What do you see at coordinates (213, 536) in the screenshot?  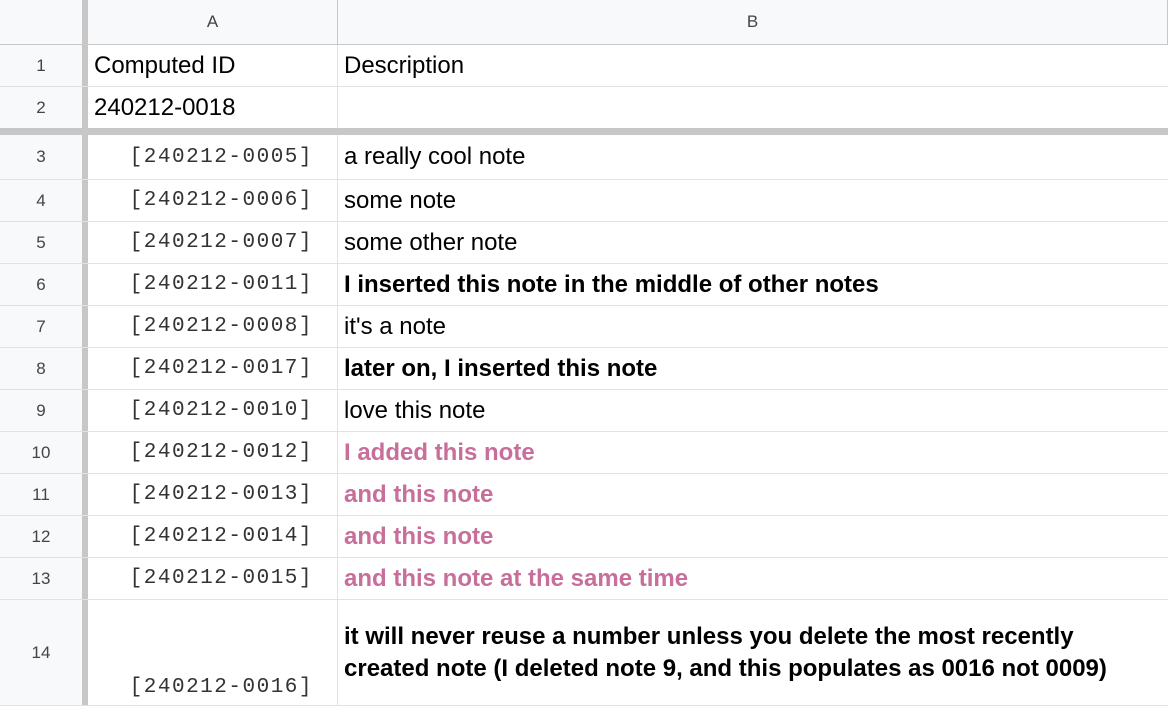 I see `cell-a12: [240212-0014]` at bounding box center [213, 536].